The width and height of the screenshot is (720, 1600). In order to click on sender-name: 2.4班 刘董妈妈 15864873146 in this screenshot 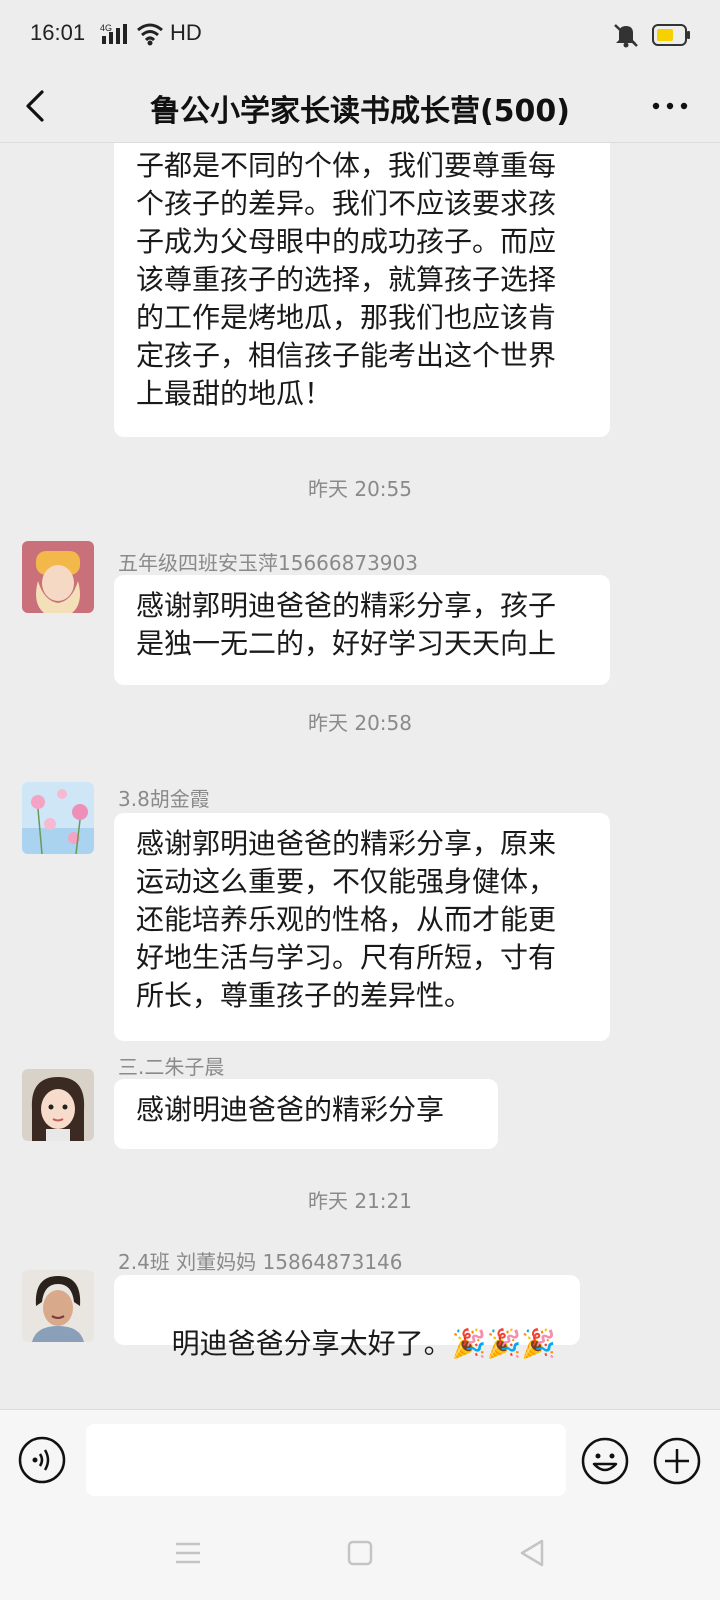, I will do `click(260, 1262)`.